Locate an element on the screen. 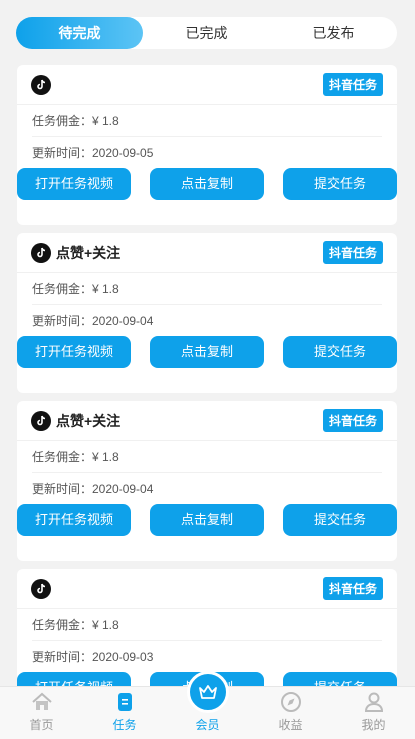  task-icon is located at coordinates (125, 702).